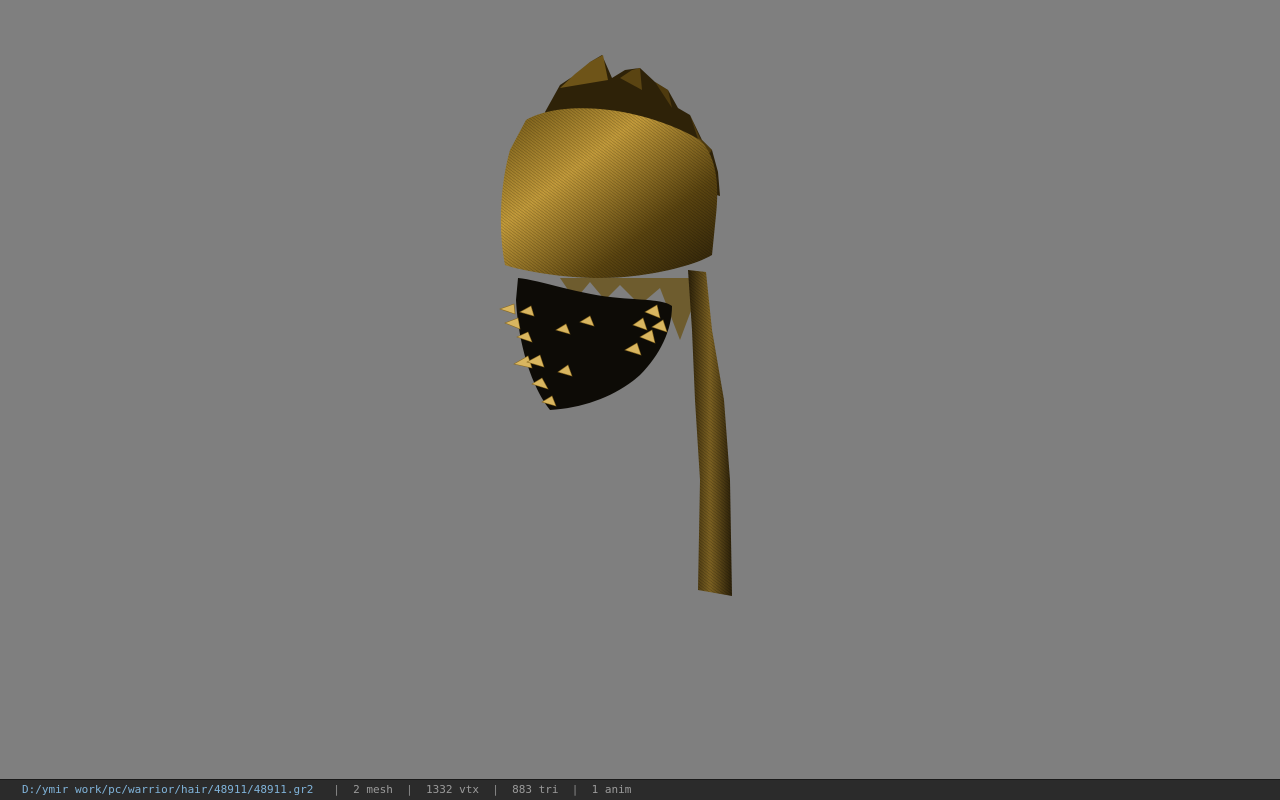 The height and width of the screenshot is (800, 1280). I want to click on triangle-count: 883 tri, so click(535, 789).